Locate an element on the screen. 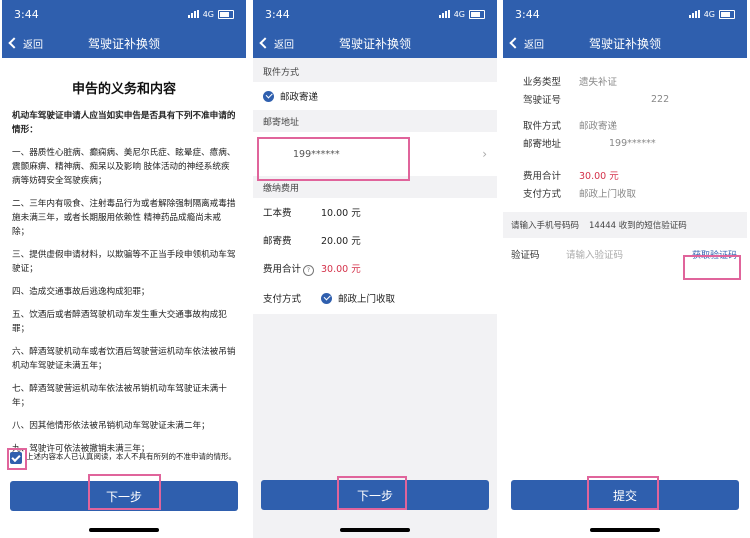 Image resolution: width=750 pixels, height=538 pixels. pickup-label: 取件方式 is located at coordinates (542, 126).